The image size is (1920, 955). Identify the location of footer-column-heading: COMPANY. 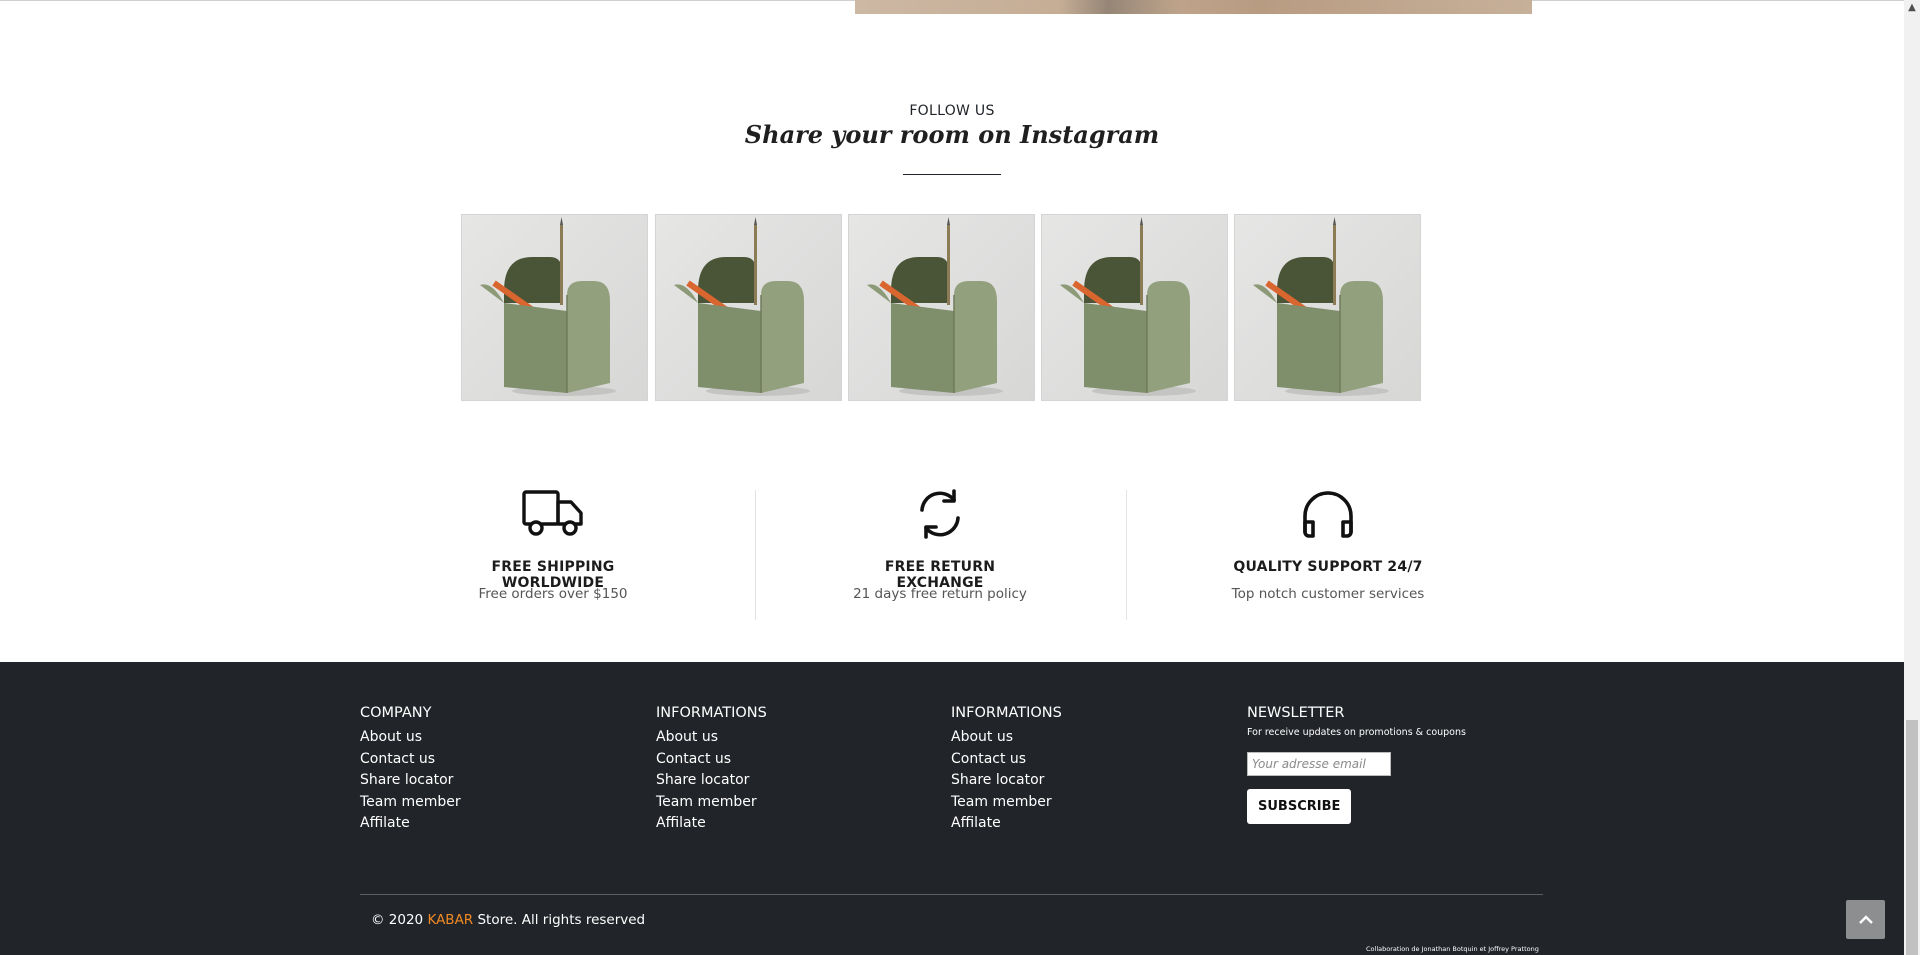
(396, 713).